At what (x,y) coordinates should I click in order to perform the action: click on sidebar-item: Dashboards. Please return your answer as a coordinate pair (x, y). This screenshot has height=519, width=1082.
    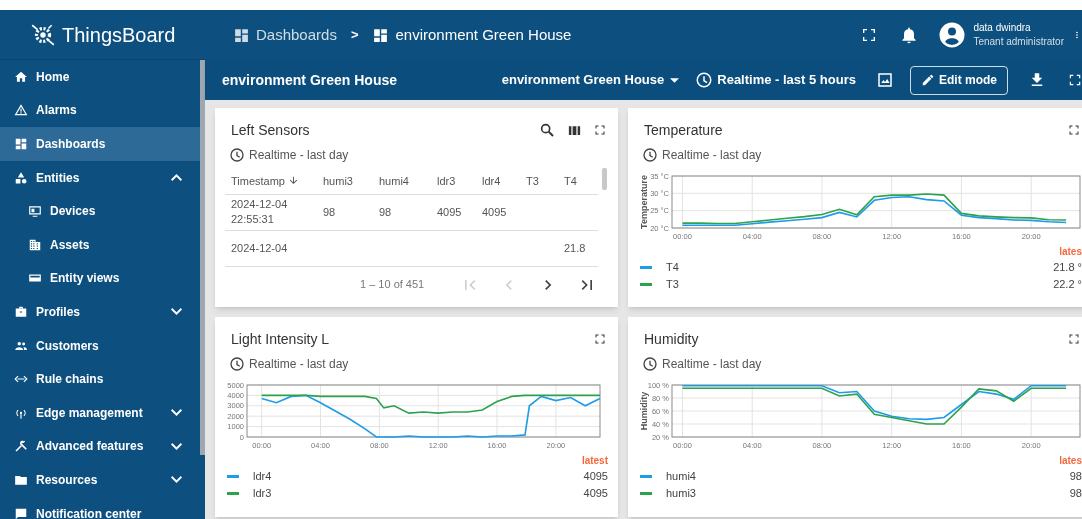
    Looking at the image, I should click on (100, 144).